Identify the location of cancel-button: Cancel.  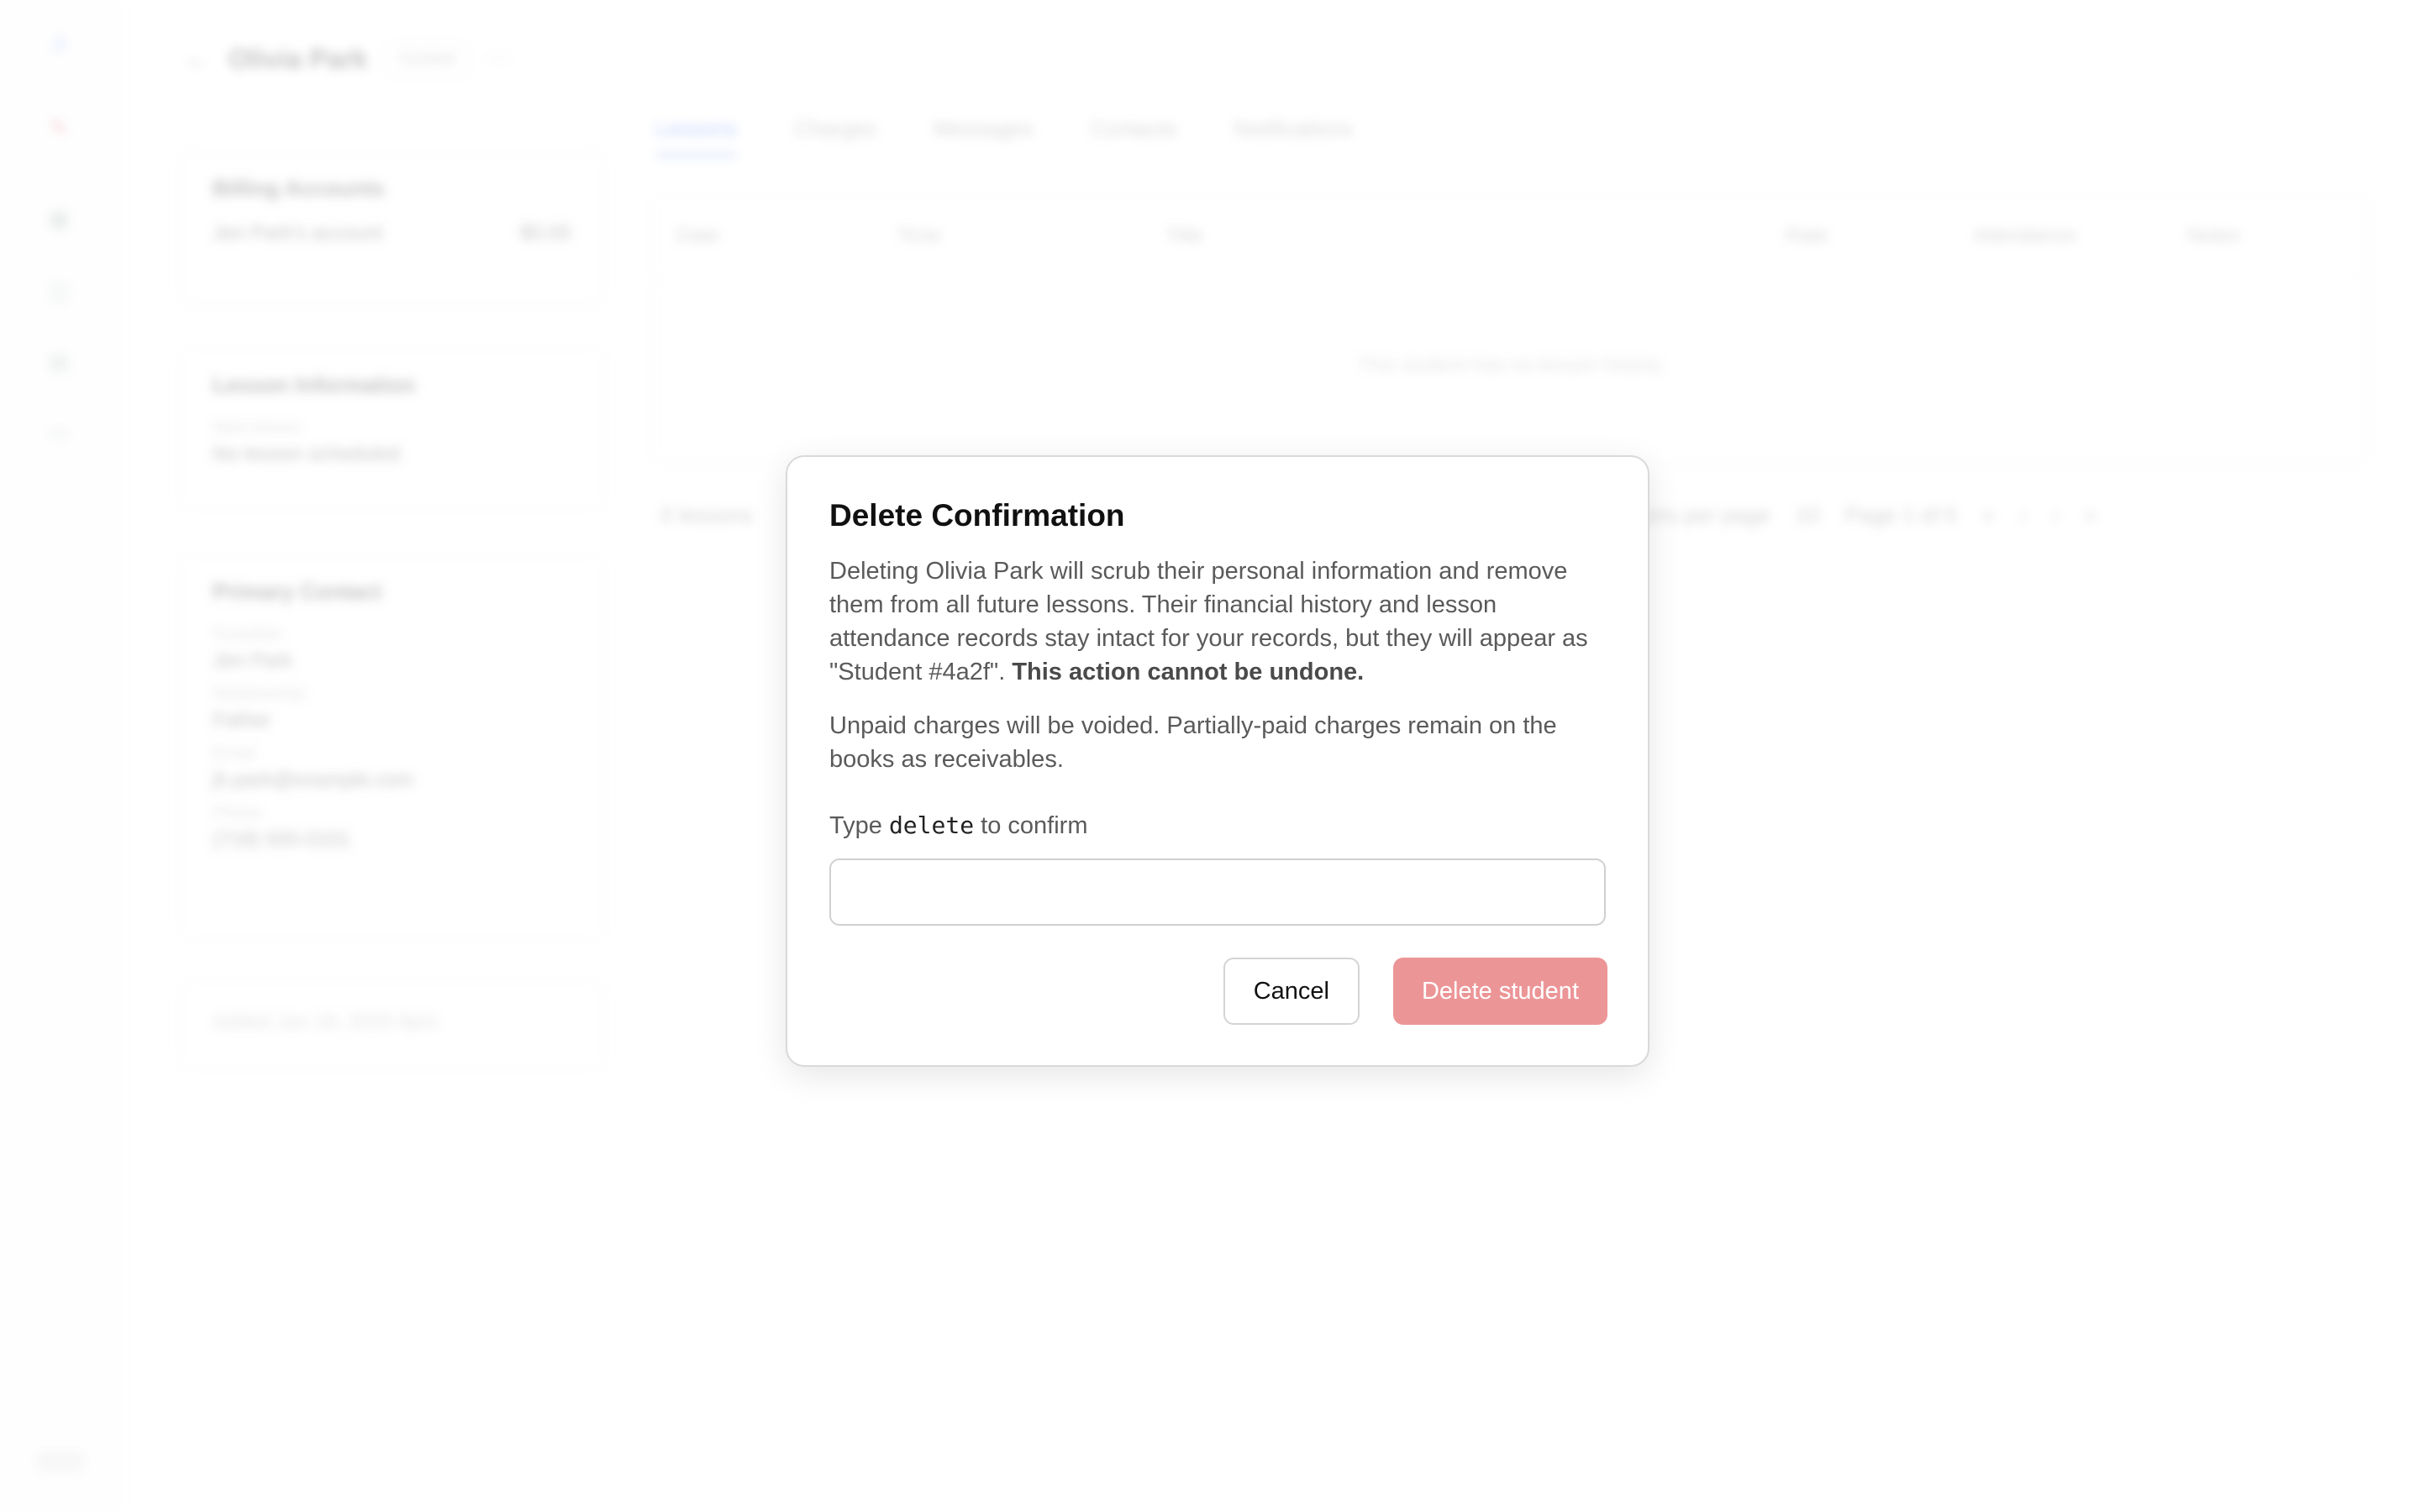
(1291, 991).